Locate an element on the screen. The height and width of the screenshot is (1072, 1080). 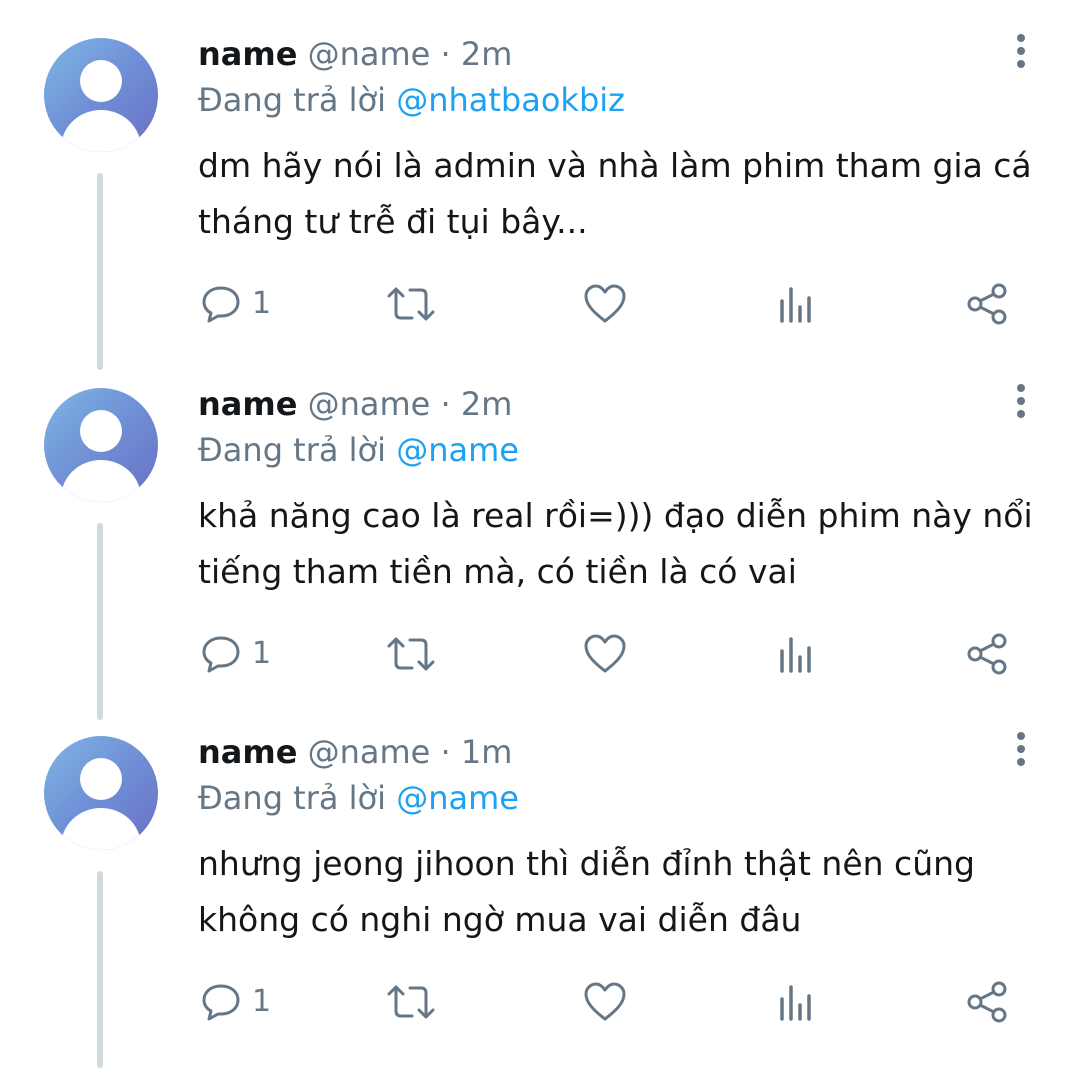
tweet-header: name @name · 1m is located at coordinates (355, 752).